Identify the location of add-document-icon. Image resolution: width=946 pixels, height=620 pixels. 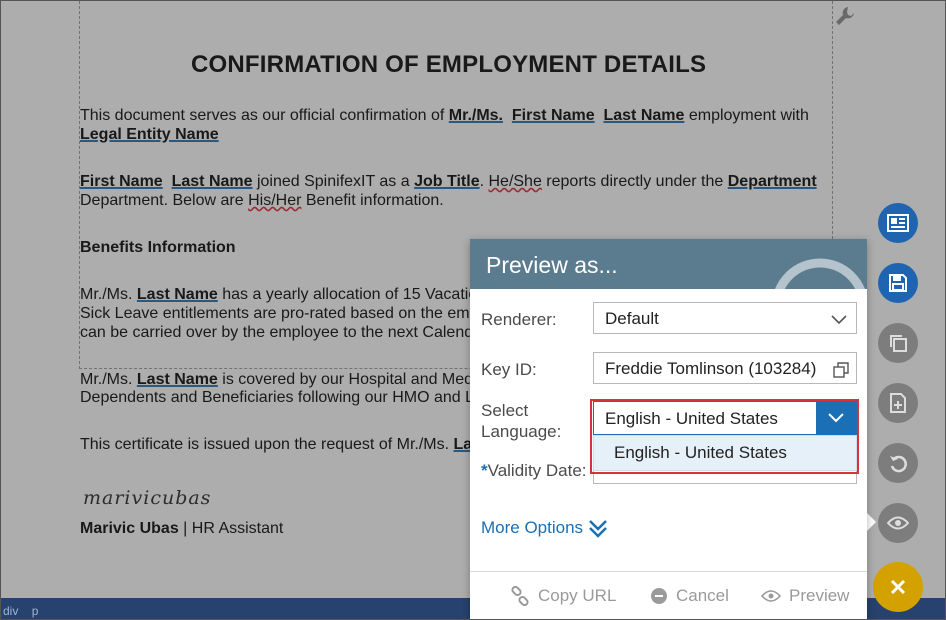
(898, 403).